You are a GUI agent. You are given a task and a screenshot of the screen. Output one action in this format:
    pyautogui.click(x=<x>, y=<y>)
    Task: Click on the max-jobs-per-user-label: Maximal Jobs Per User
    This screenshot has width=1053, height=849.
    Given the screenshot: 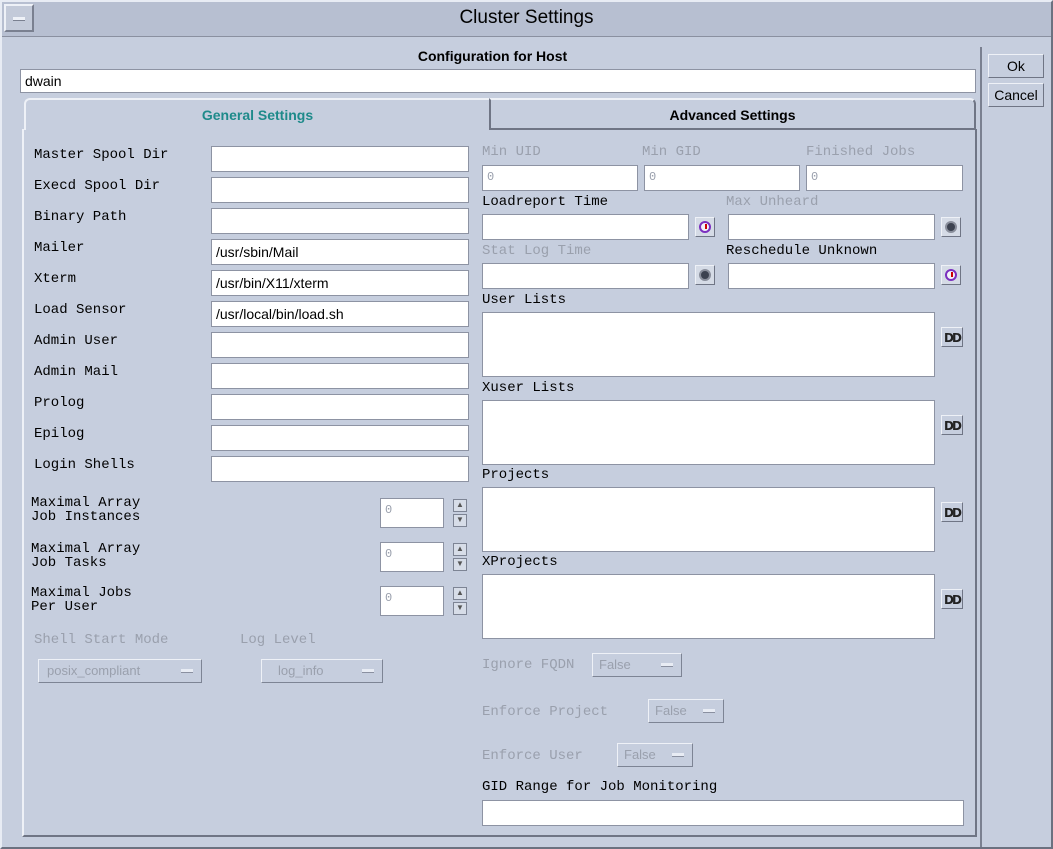 What is the action you would take?
    pyautogui.click(x=81, y=600)
    